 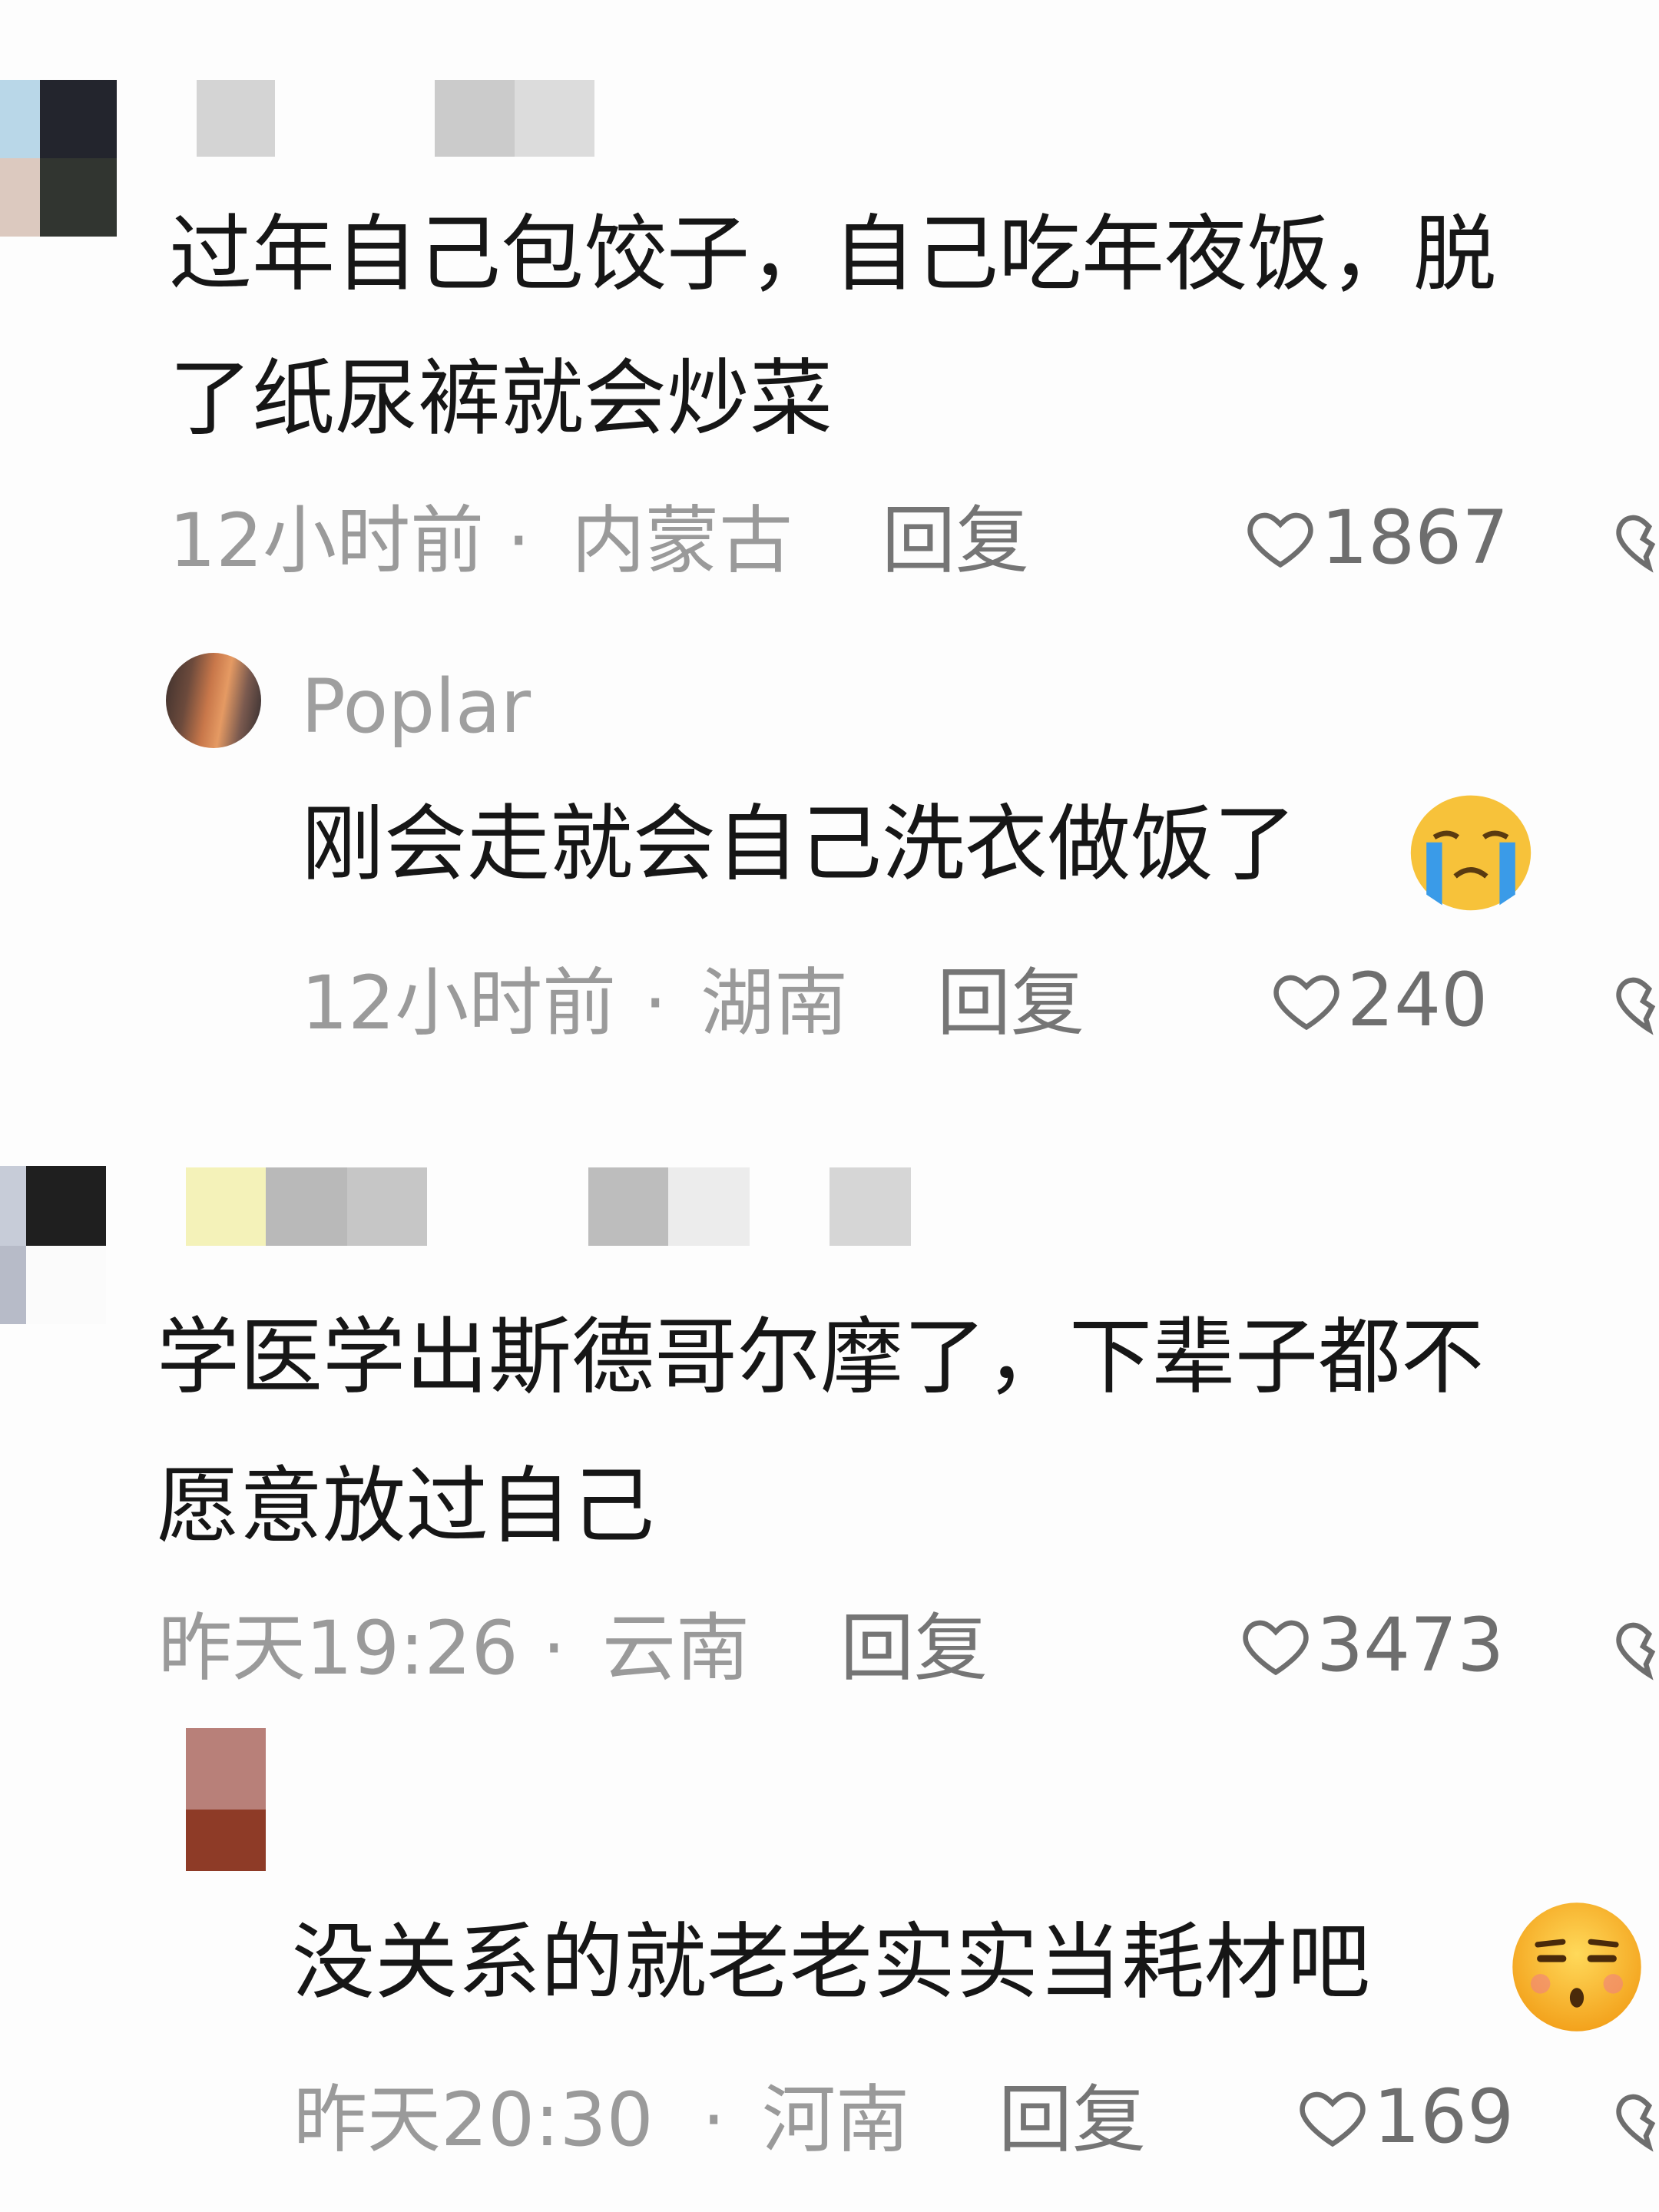 What do you see at coordinates (833, 255) in the screenshot?
I see `comment-text-line: 过年自己包饺子，自己吃年夜饭，脱` at bounding box center [833, 255].